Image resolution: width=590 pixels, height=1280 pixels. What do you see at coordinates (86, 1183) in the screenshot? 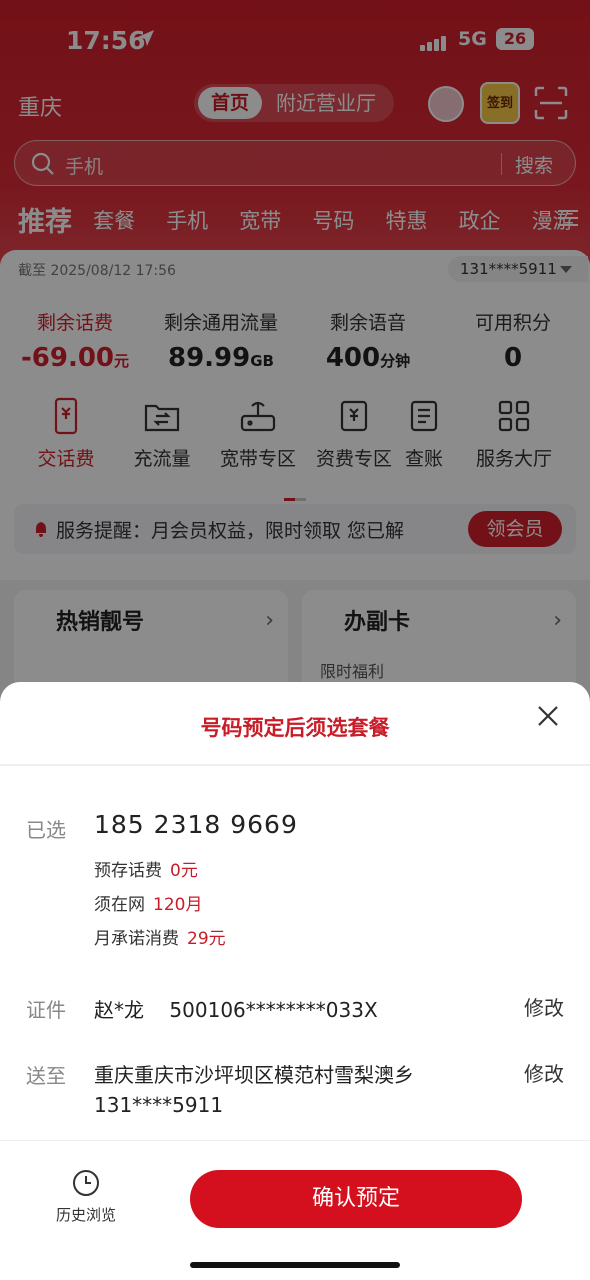
I see `clock-icon` at bounding box center [86, 1183].